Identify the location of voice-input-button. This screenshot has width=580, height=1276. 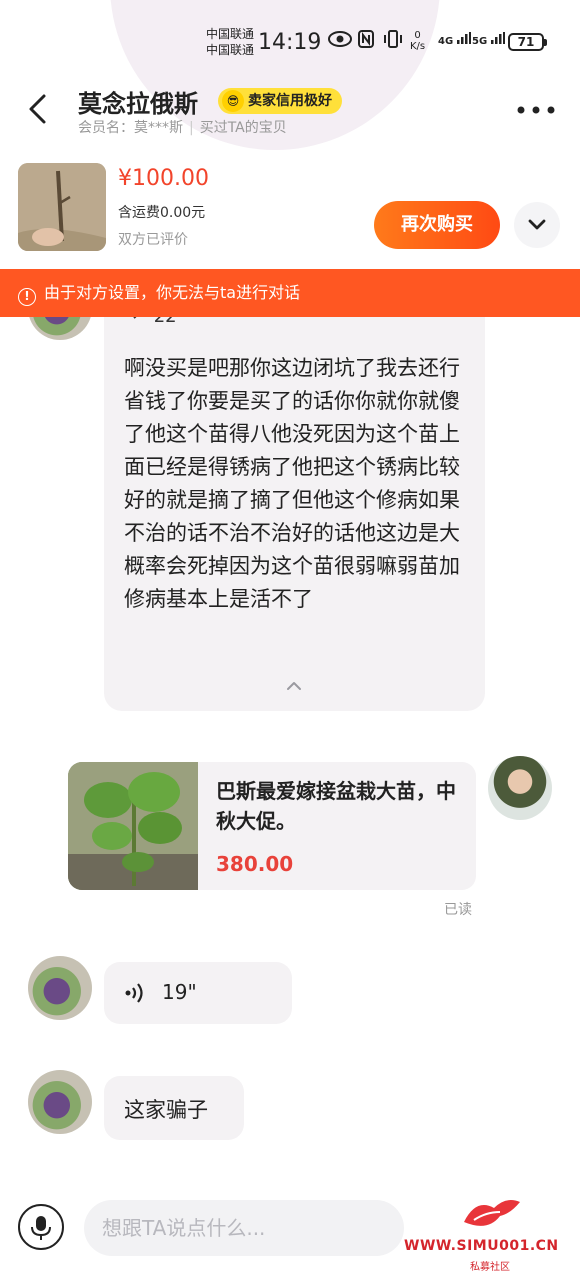
(41, 1227).